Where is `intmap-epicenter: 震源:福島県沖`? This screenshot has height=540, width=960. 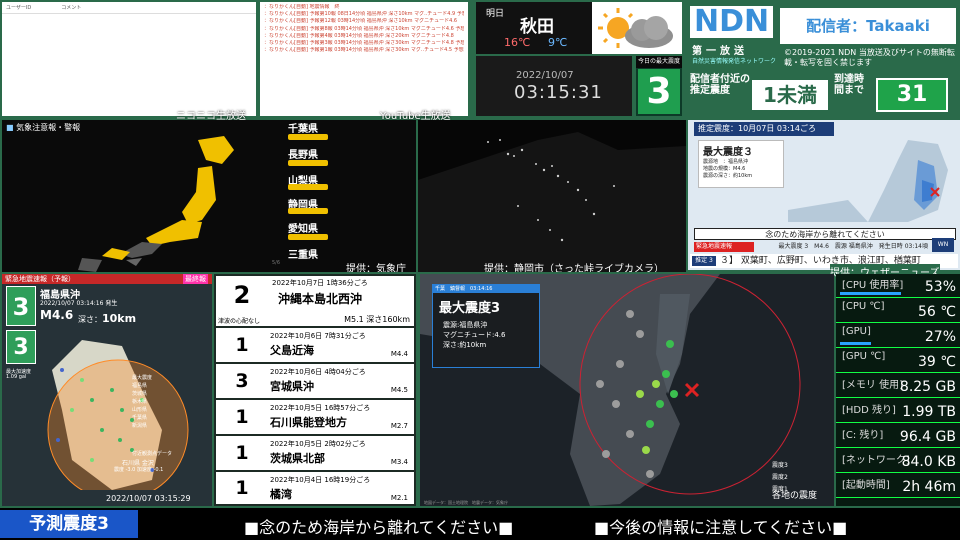 intmap-epicenter: 震源:福島県沖 is located at coordinates (465, 325).